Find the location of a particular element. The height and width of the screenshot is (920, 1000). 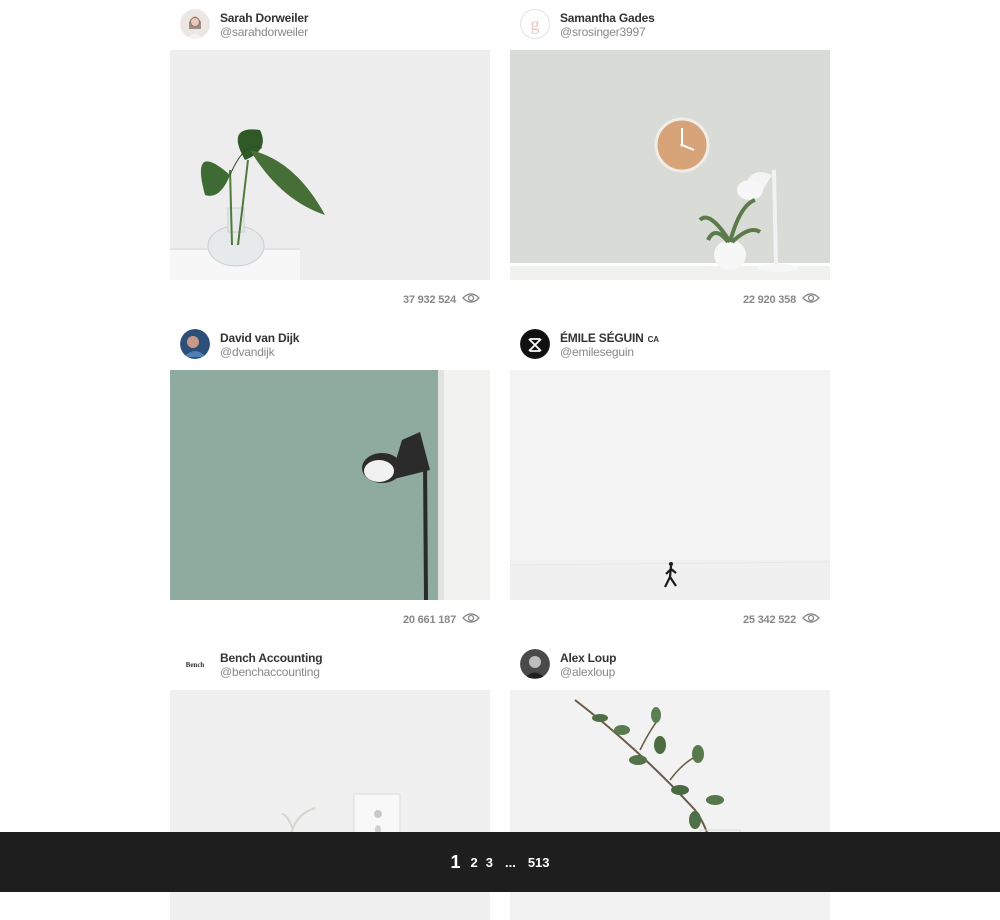

view-count: 20 661 187 is located at coordinates (441, 620).